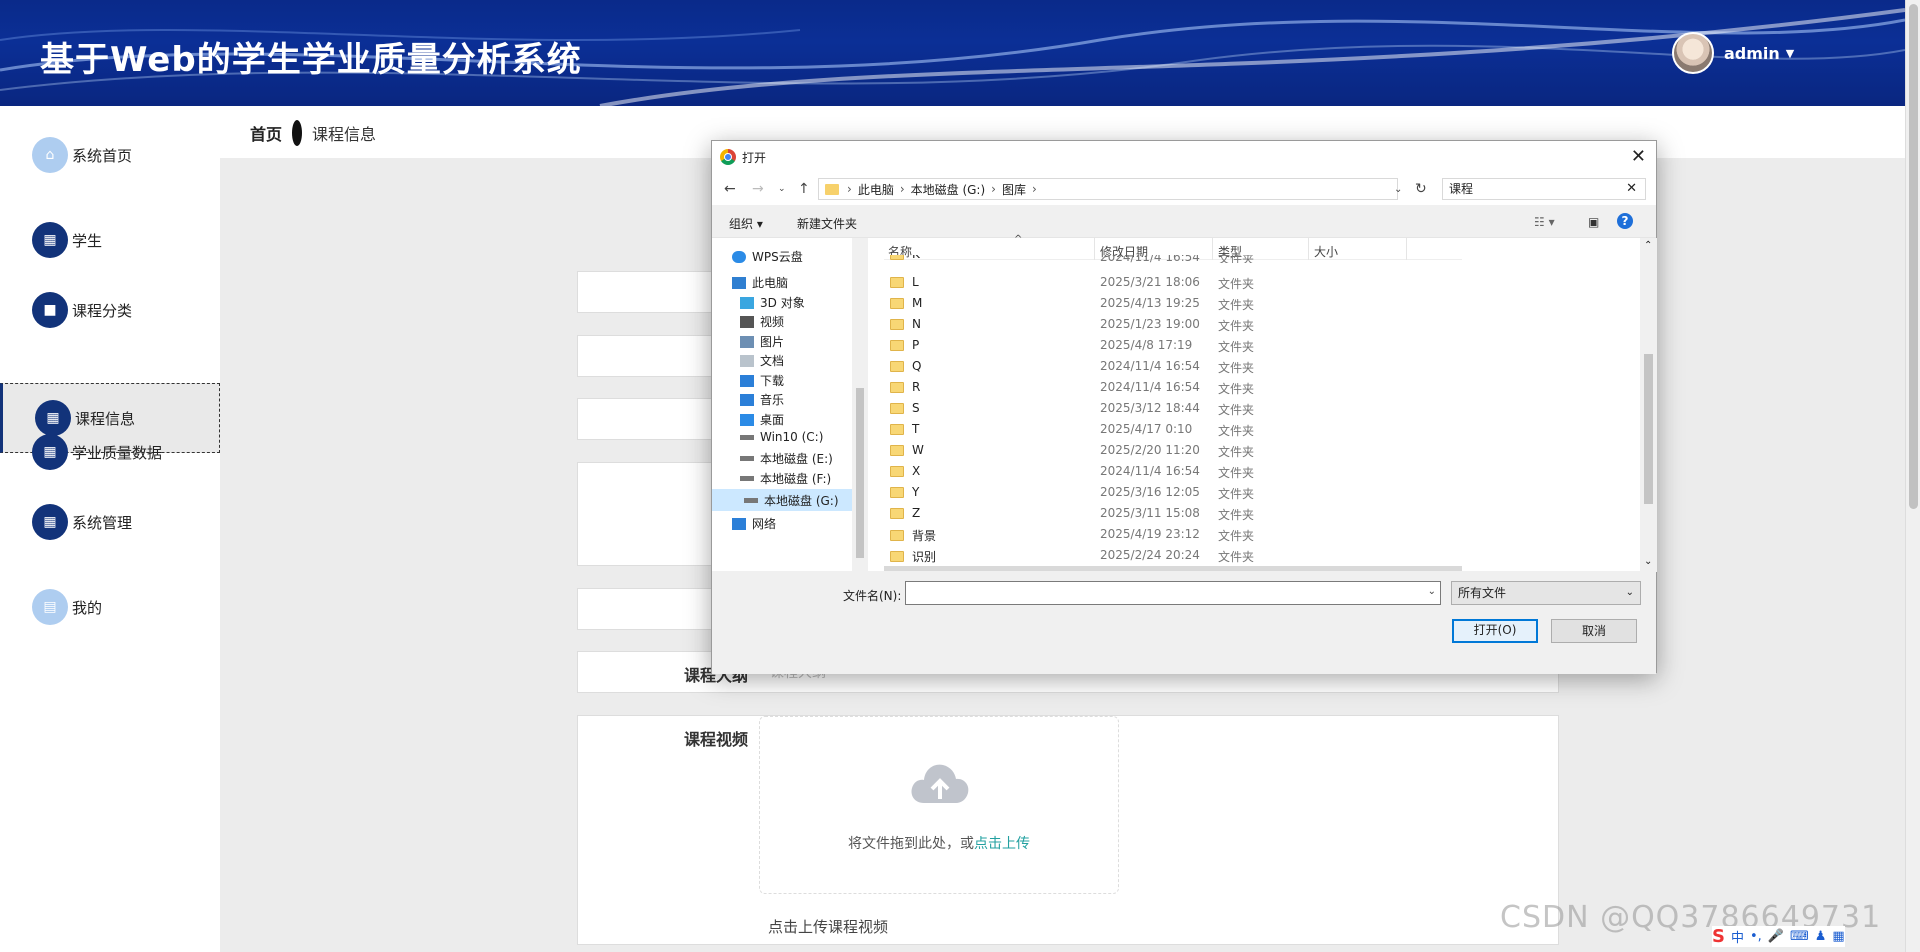  I want to click on address-dropdown-icon: ⌄, so click(1398, 189).